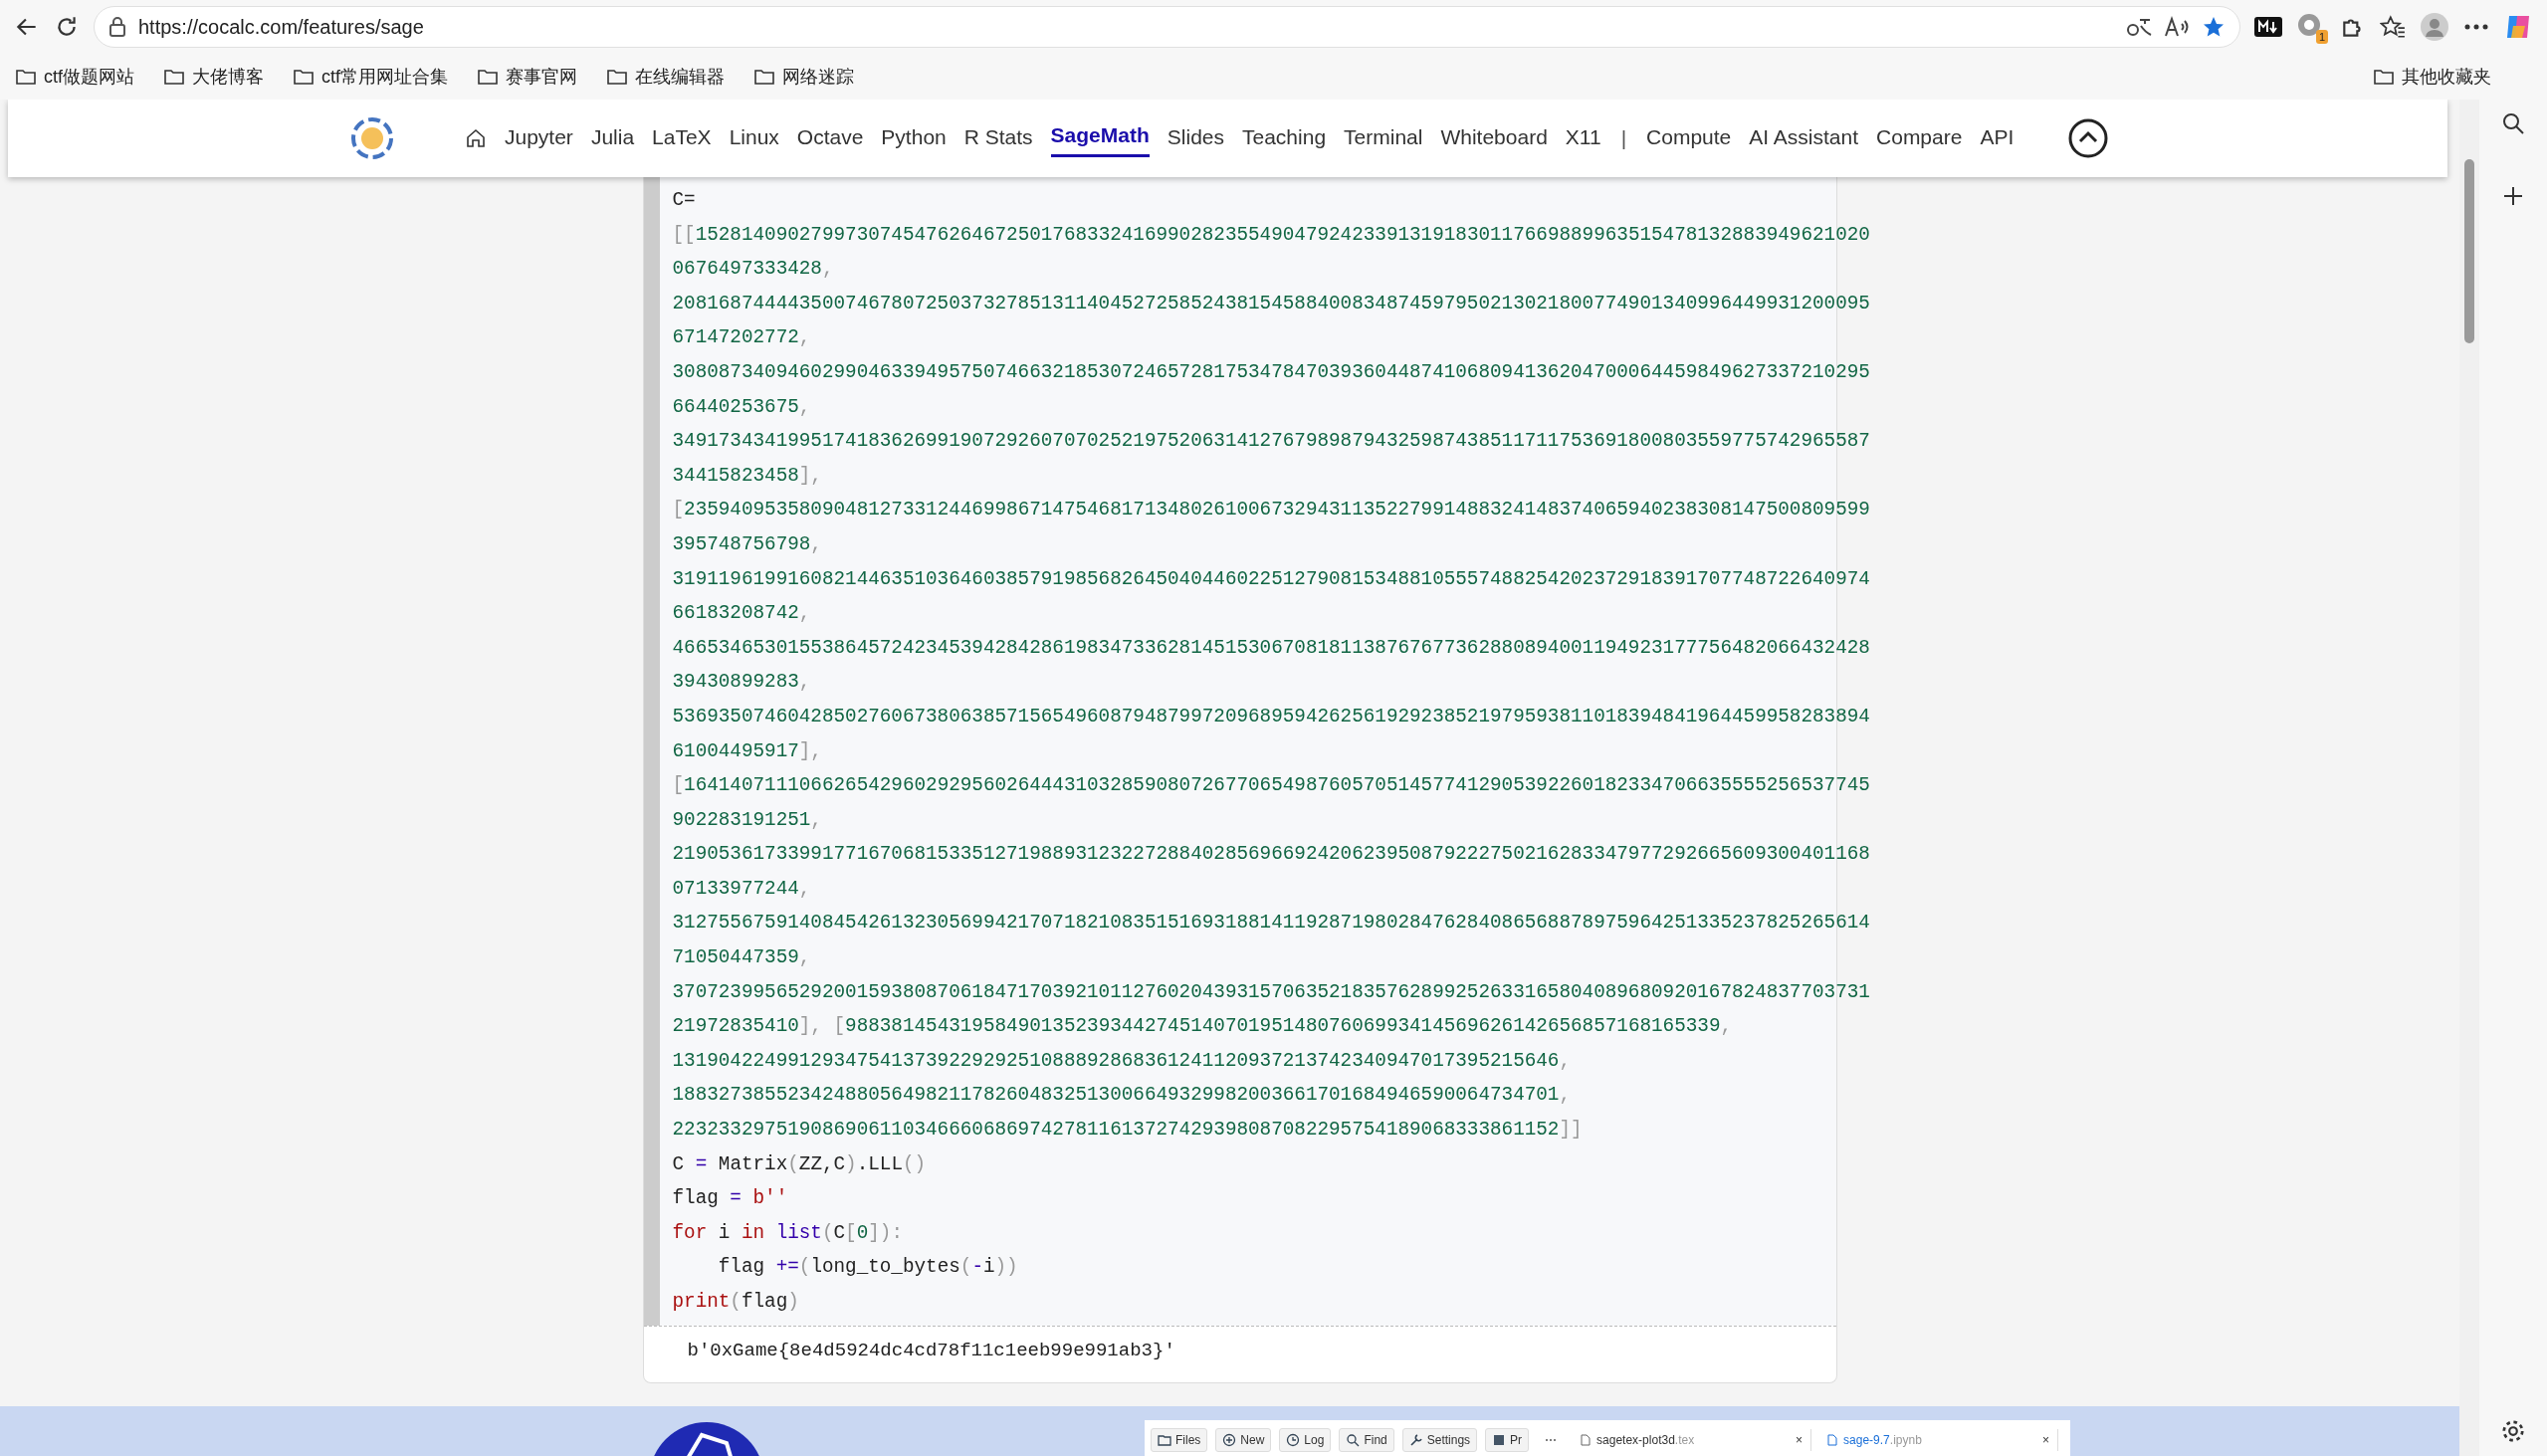  I want to click on wrench-icon, so click(1415, 1440).